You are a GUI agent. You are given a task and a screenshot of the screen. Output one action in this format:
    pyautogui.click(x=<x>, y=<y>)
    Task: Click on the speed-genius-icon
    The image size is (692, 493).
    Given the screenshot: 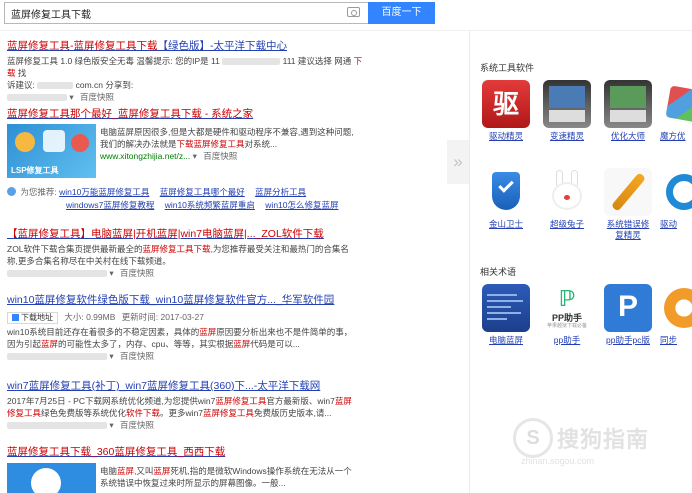 What is the action you would take?
    pyautogui.click(x=567, y=104)
    